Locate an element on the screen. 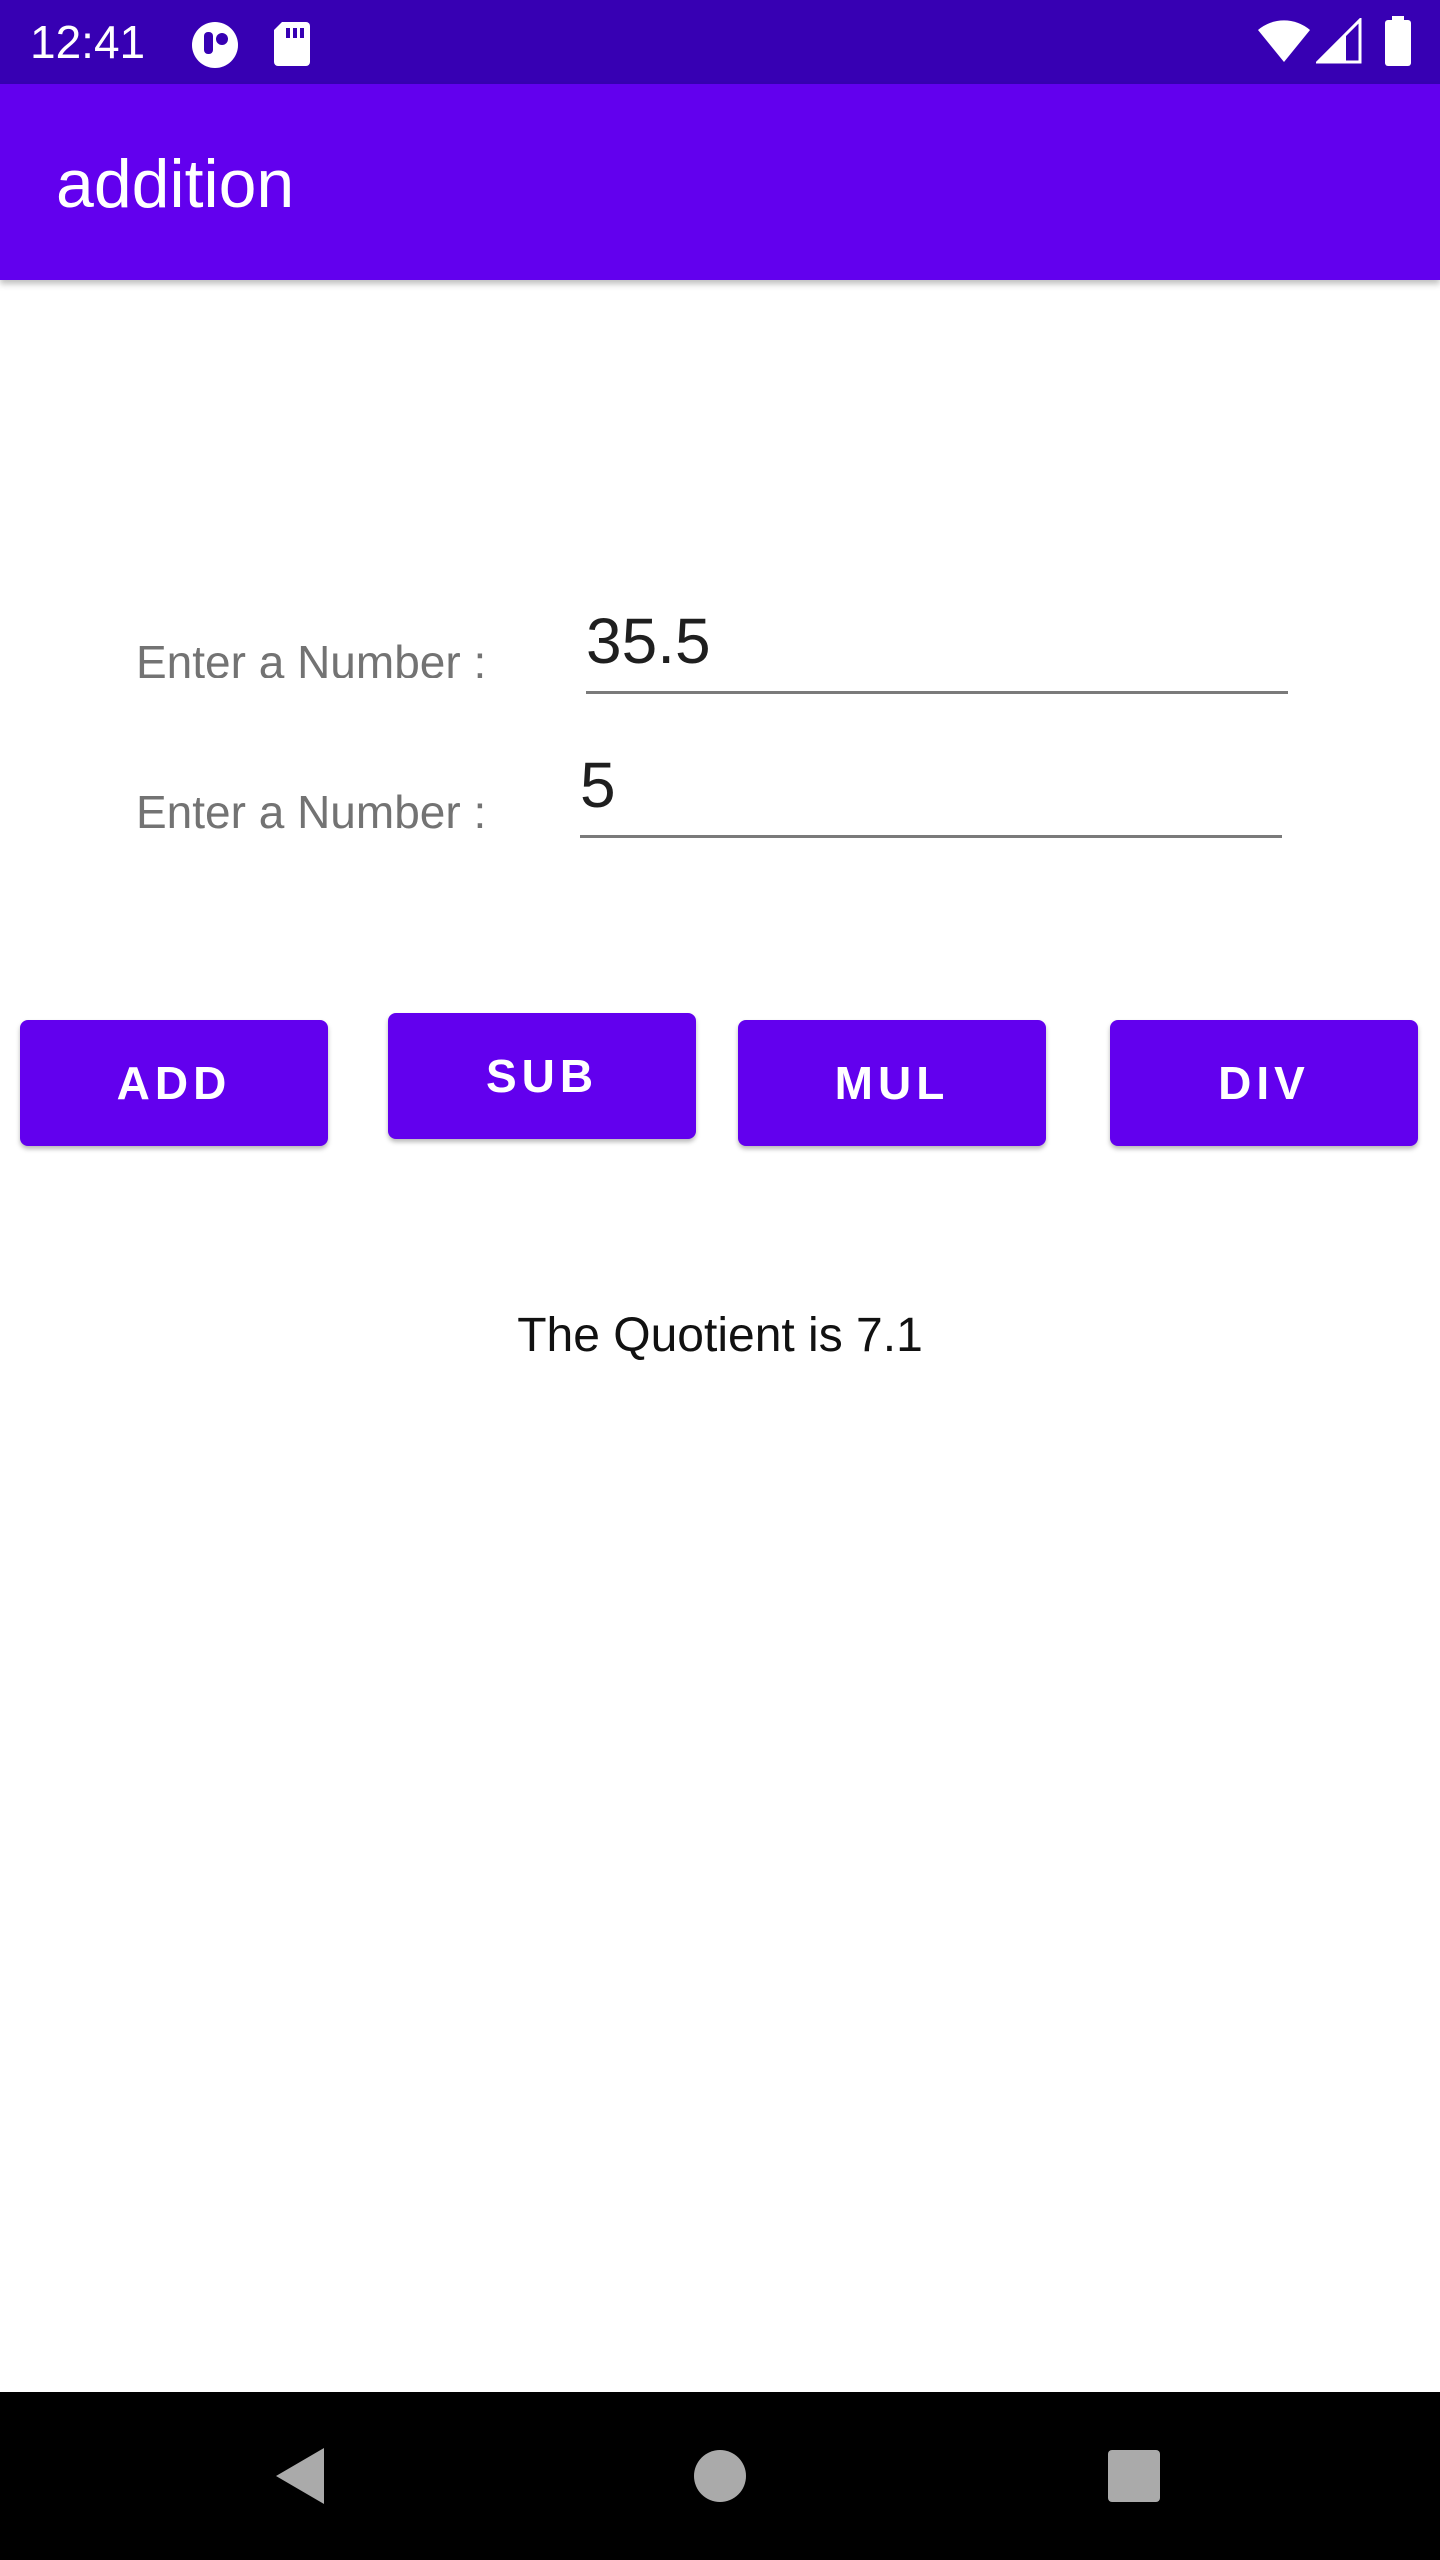 The width and height of the screenshot is (1440, 2560). second-number-input is located at coordinates (931, 791).